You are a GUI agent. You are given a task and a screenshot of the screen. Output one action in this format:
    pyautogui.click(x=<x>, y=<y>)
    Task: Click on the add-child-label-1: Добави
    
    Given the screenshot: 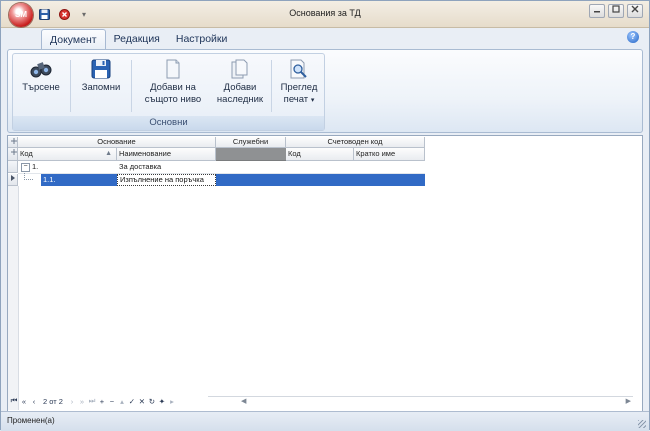 What is the action you would take?
    pyautogui.click(x=240, y=87)
    